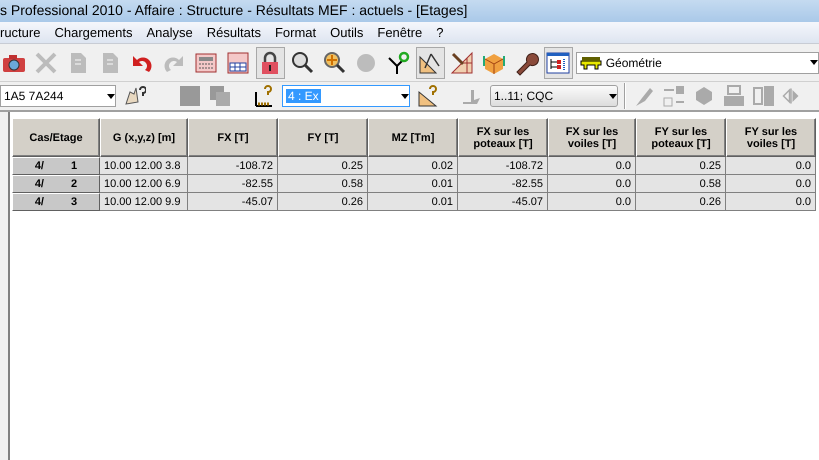  Describe the element at coordinates (58, 96) in the screenshot. I see `structure-select: 1A5 7A244` at that location.